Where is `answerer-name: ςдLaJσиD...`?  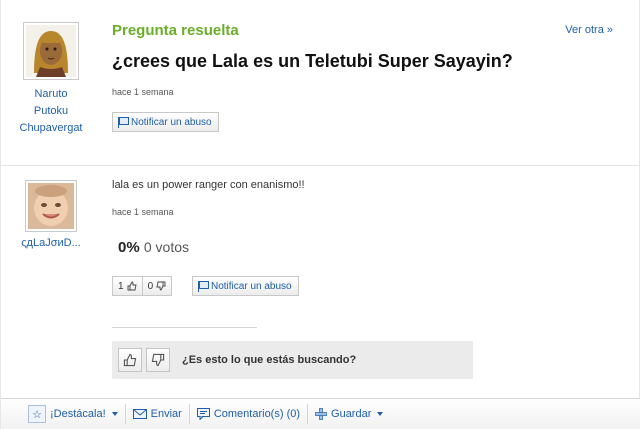 answerer-name: ςдLaJσиD... is located at coordinates (51, 243).